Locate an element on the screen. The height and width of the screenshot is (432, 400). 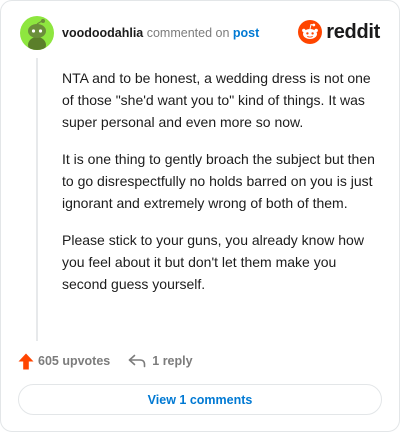
post-link: post is located at coordinates (246, 33).